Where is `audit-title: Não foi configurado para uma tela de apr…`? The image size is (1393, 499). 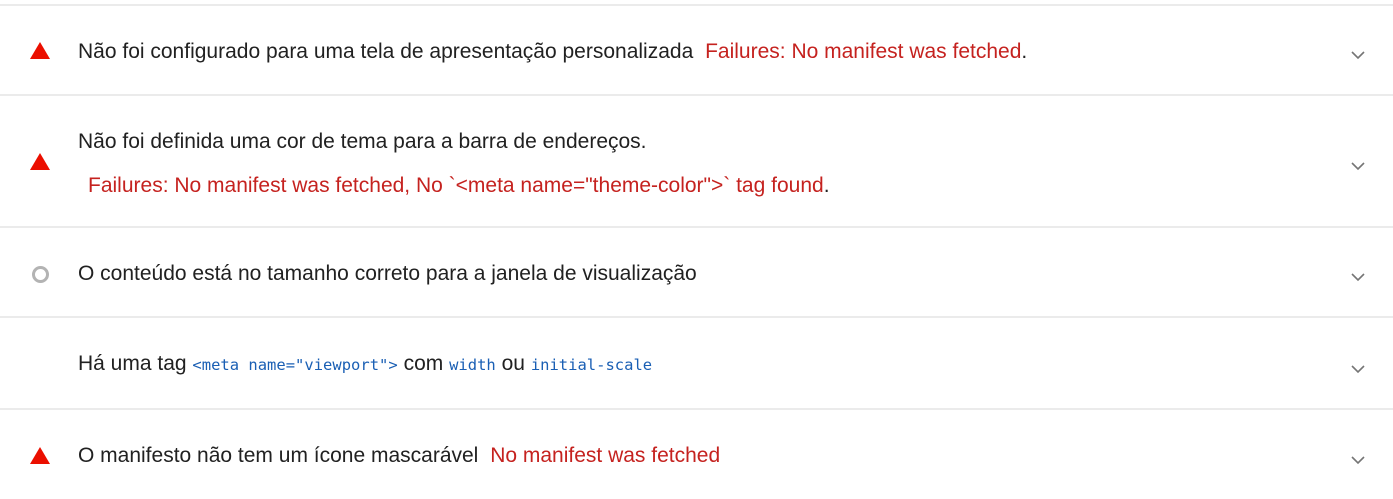 audit-title: Não foi configurado para uma tela de apr… is located at coordinates (552, 52).